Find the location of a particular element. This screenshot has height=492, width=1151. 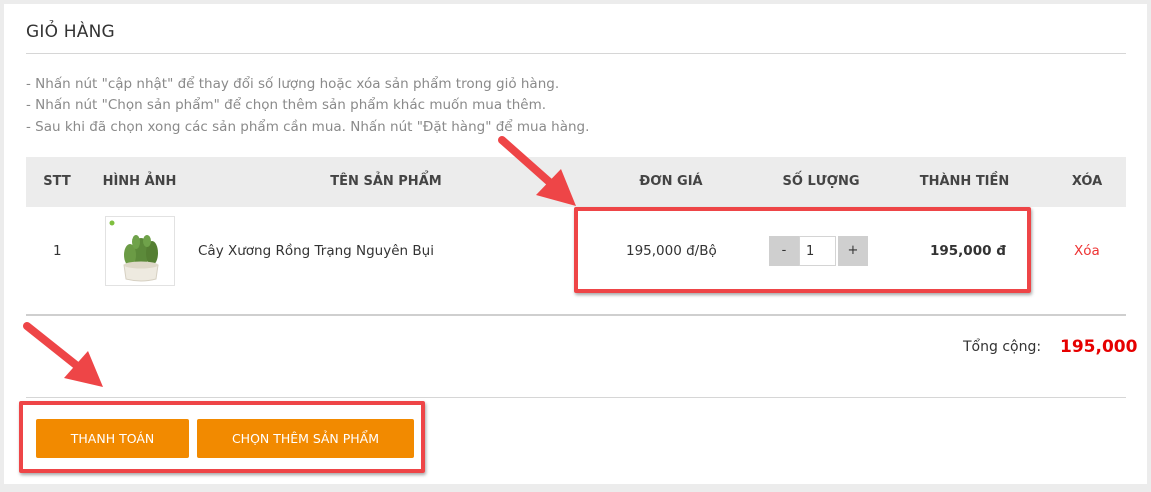

arrow-to-buttons-icon is located at coordinates (63, 354).